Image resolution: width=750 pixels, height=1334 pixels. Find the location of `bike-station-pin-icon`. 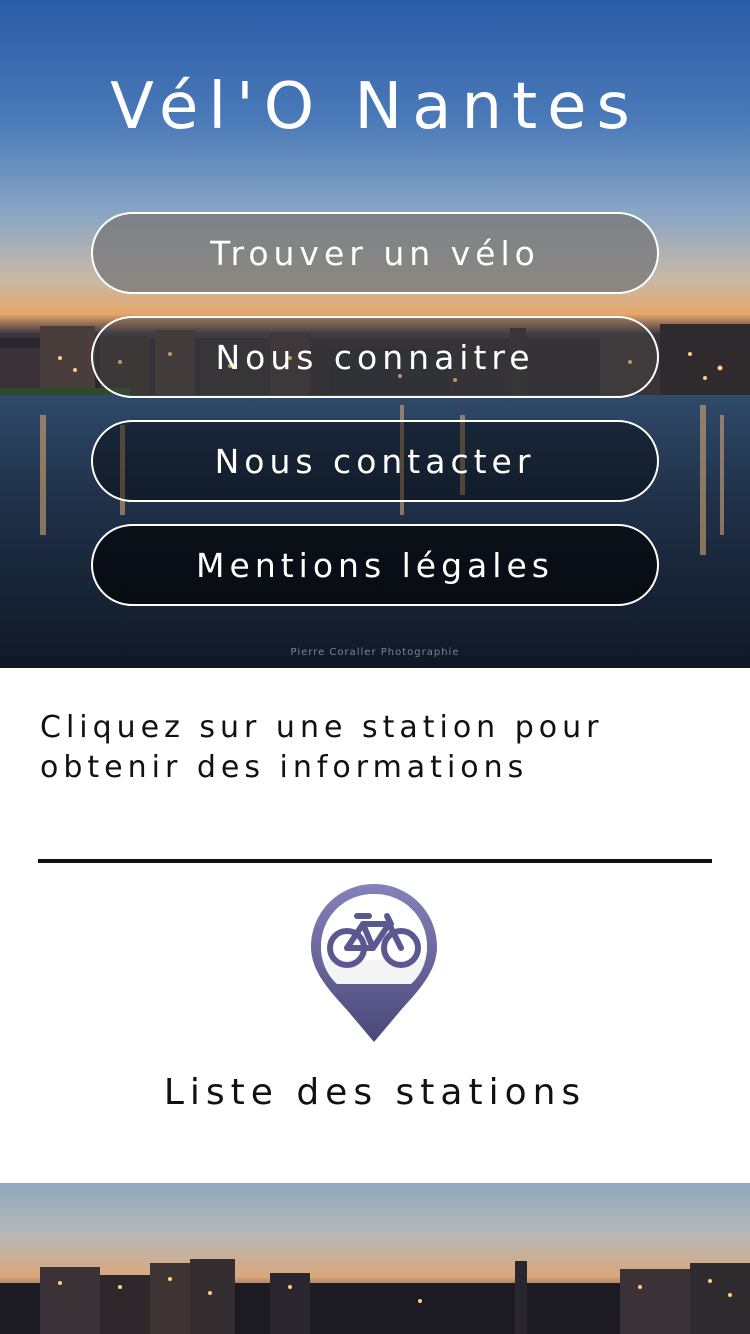

bike-station-pin-icon is located at coordinates (374, 963).